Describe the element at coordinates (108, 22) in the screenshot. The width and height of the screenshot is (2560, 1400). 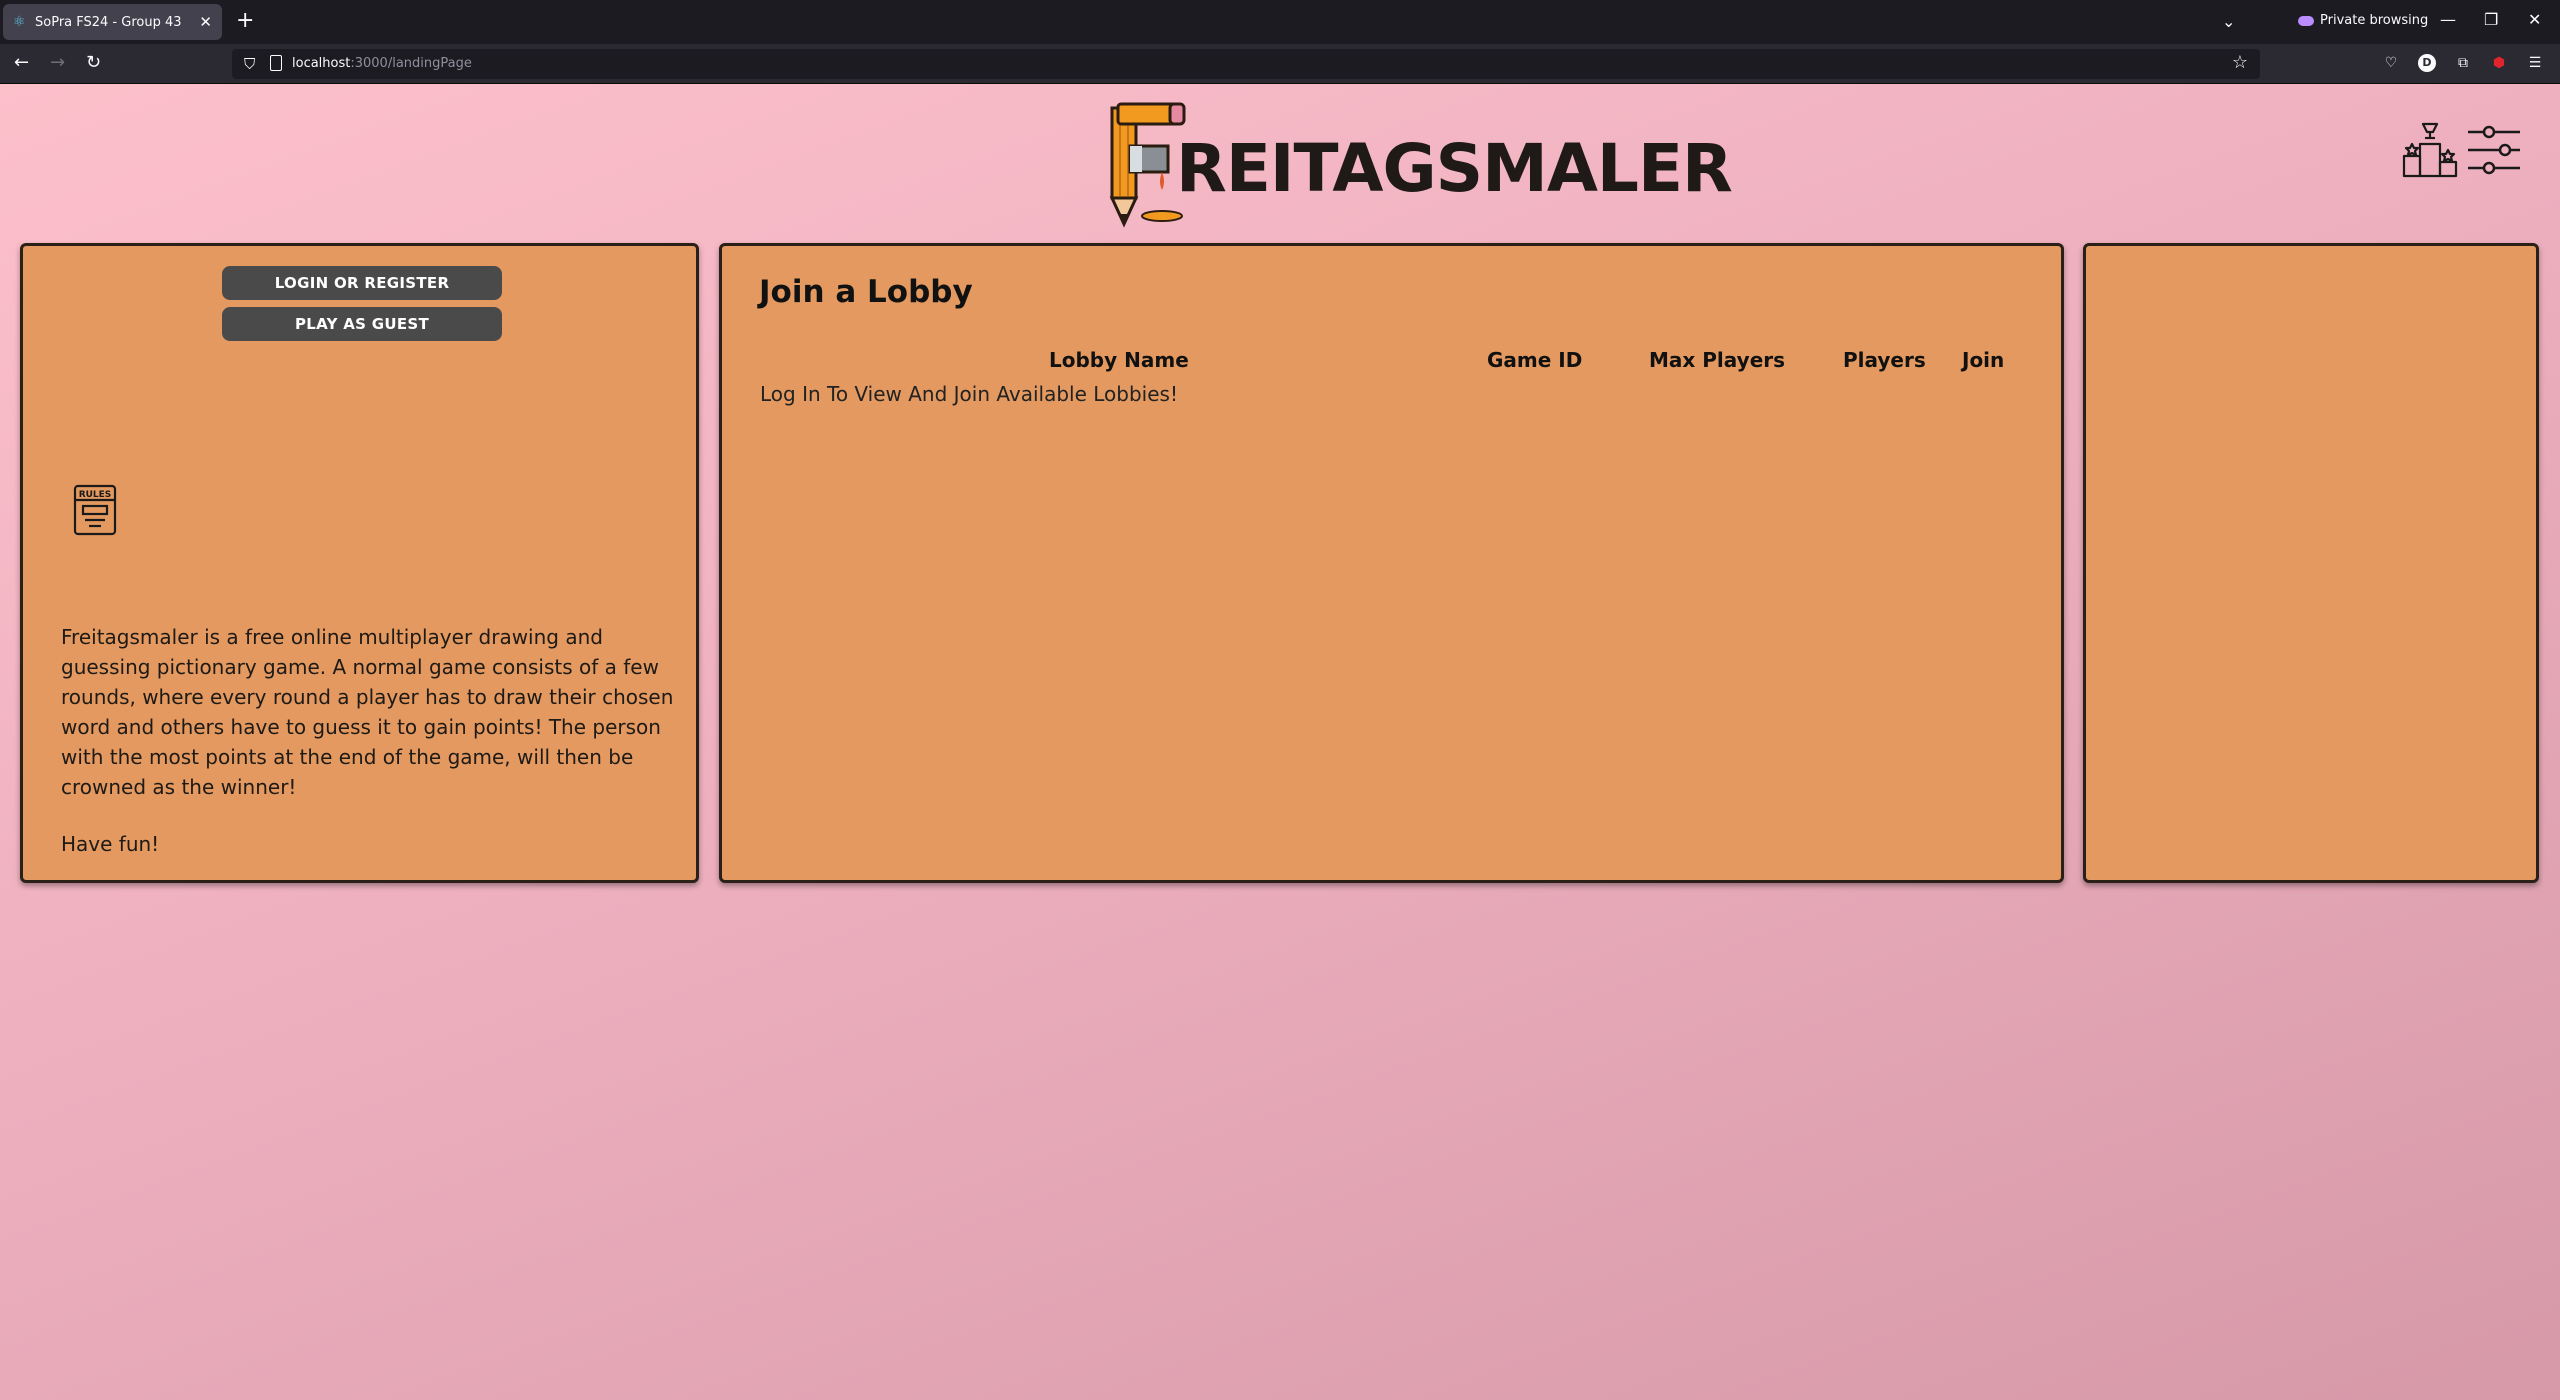
I see `tab-title: SoPra FS24 - Group 43` at that location.